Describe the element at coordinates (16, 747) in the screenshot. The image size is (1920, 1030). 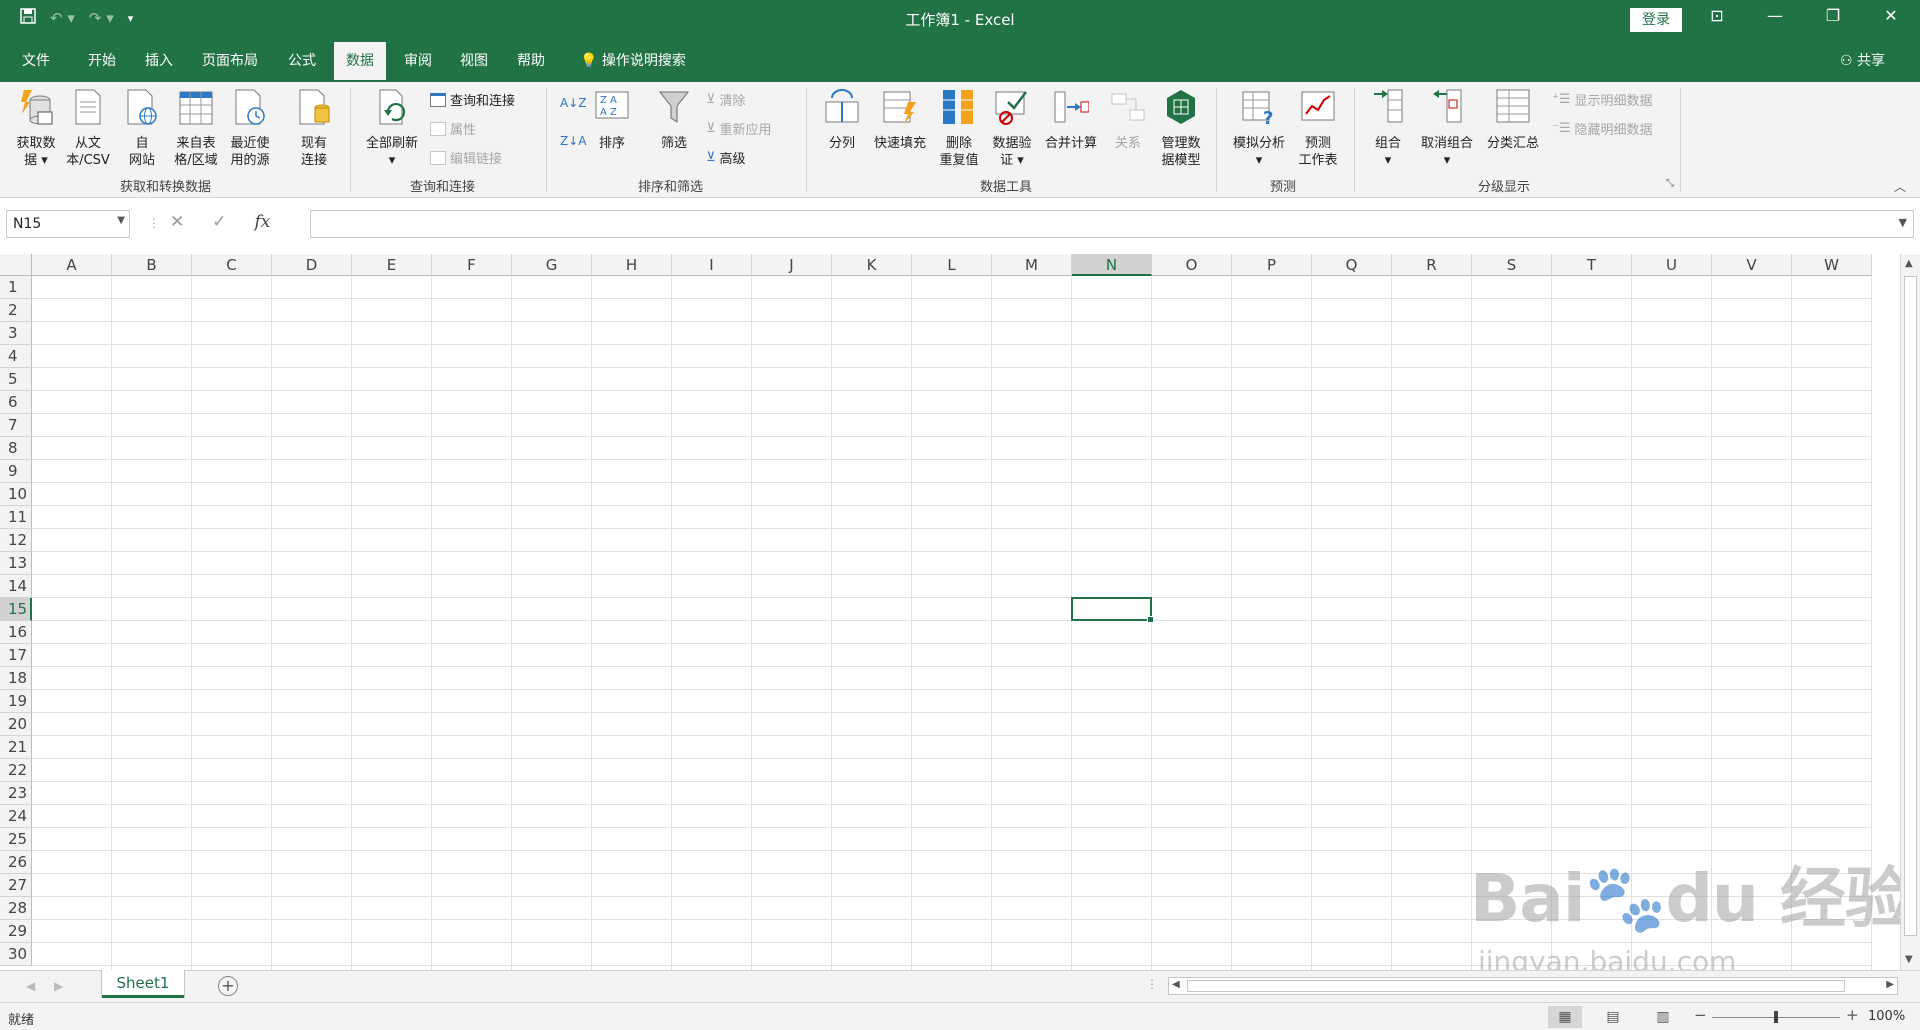
I see `row-header: 21` at that location.